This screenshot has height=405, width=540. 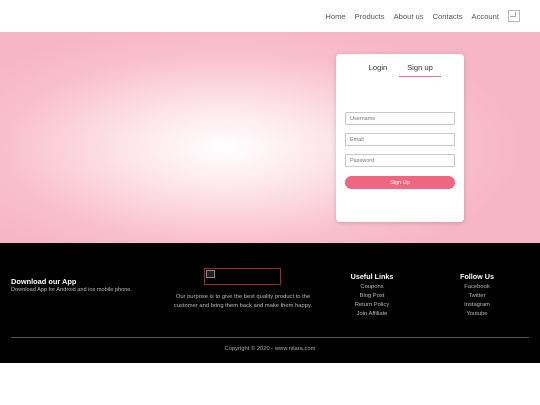 I want to click on site-header: Home Products About us Contacts Account, so click(x=270, y=16).